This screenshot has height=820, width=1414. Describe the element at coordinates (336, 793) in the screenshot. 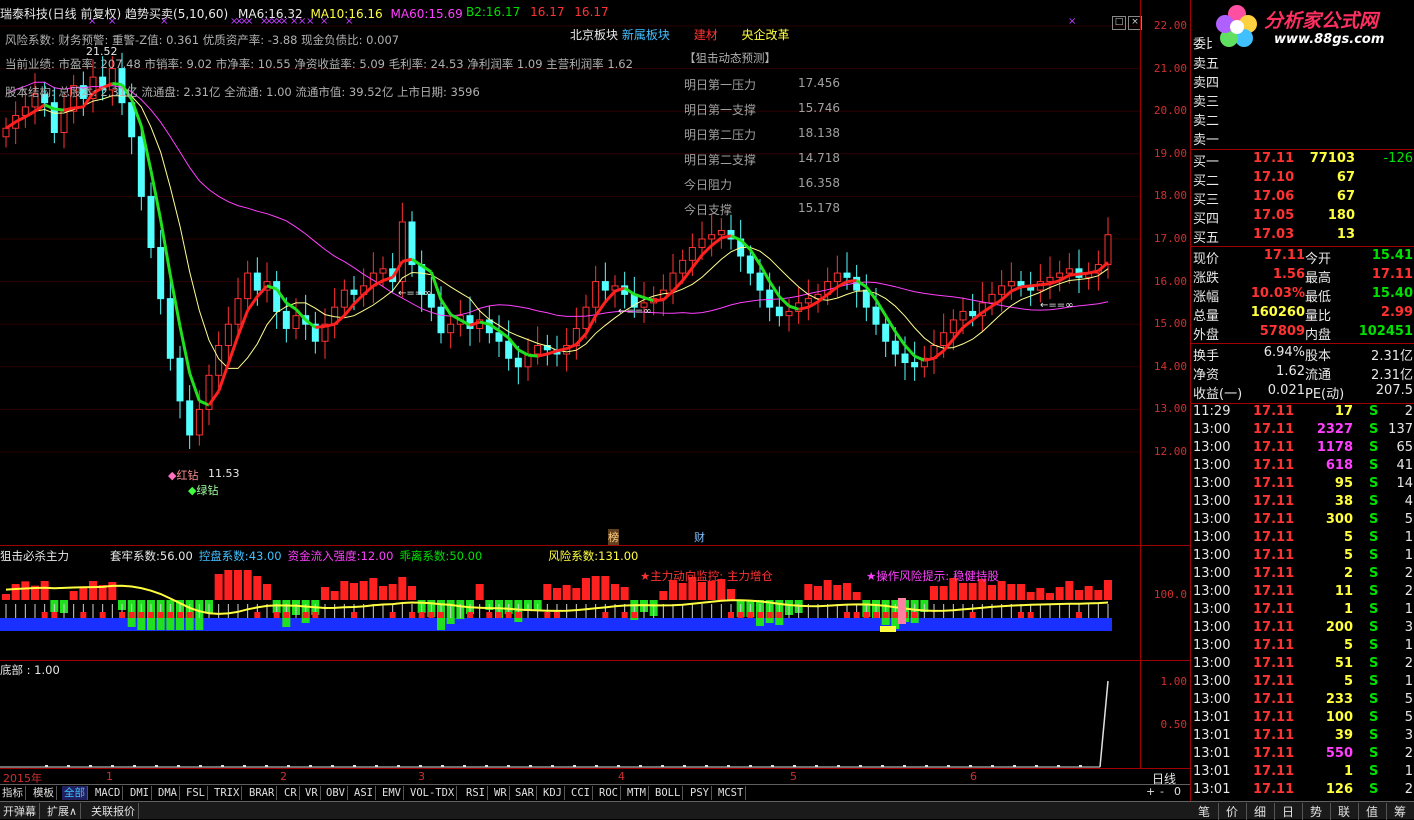

I see `indicator-tab: OBV` at that location.